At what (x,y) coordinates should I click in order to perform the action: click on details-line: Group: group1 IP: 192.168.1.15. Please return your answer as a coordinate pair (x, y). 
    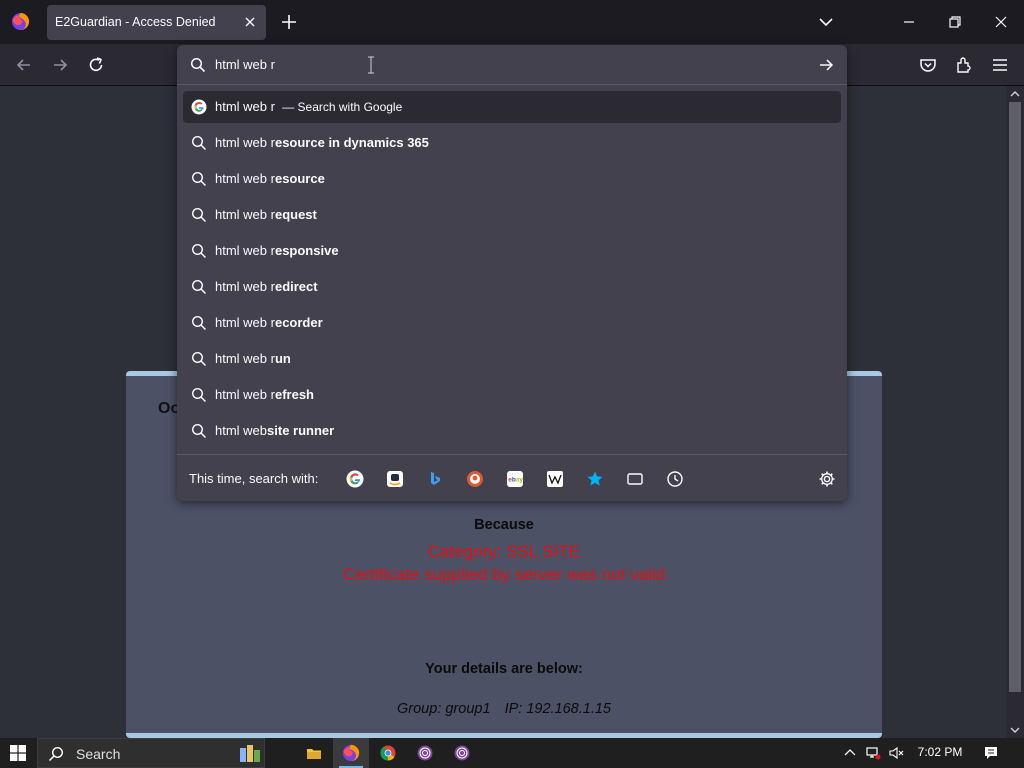
    Looking at the image, I should click on (504, 709).